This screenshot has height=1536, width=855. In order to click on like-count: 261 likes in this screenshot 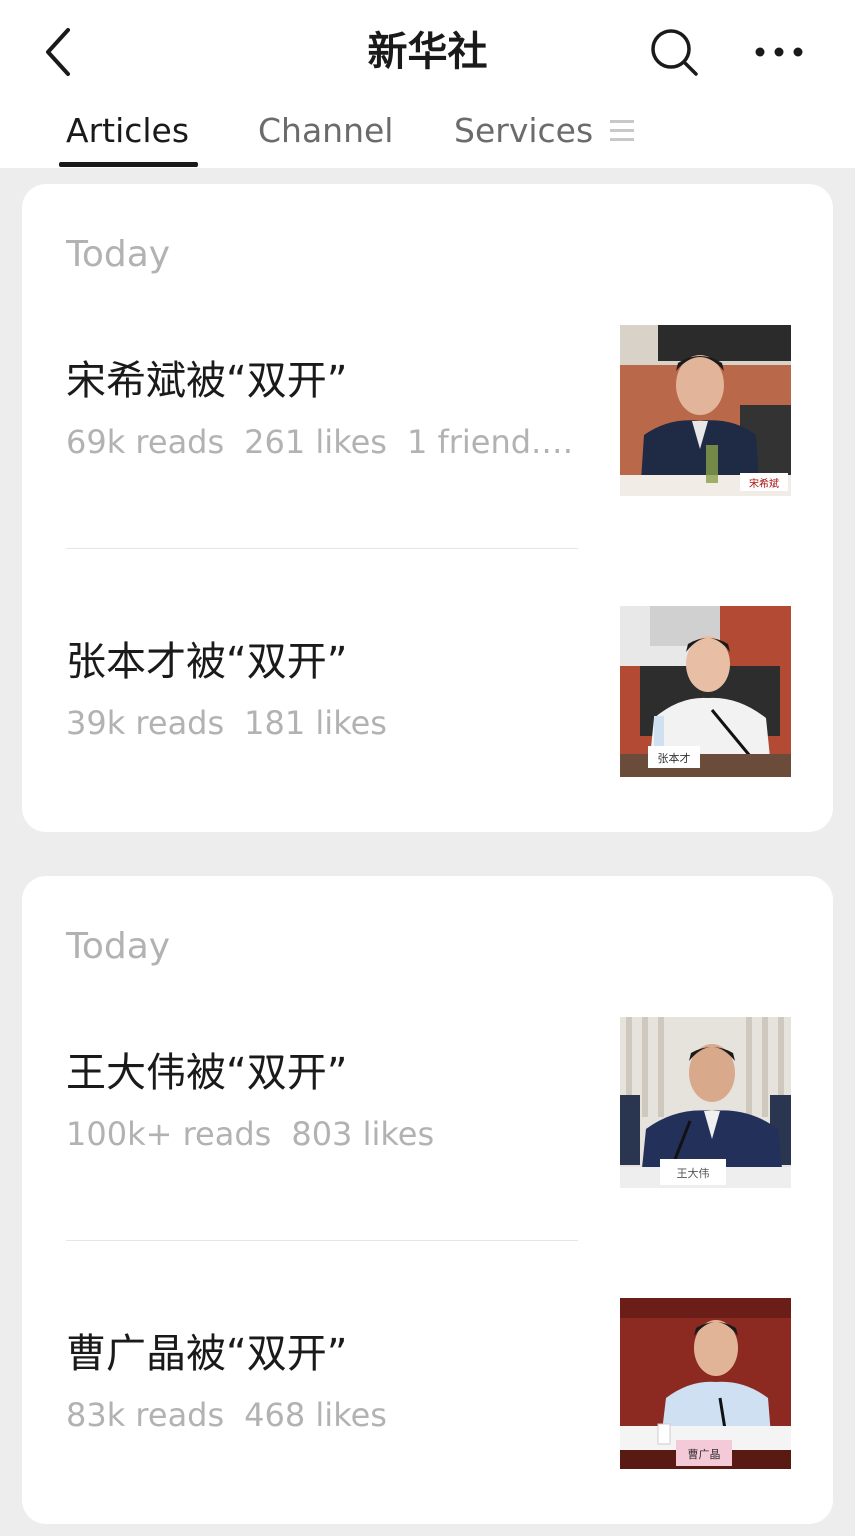, I will do `click(315, 442)`.